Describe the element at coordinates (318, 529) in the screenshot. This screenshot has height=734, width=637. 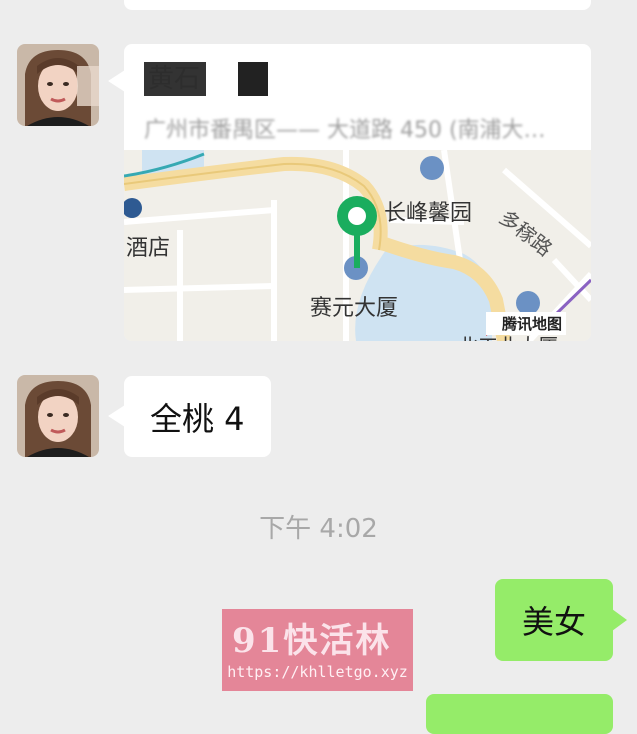
I see `message-timestamp: 下午 4:02` at that location.